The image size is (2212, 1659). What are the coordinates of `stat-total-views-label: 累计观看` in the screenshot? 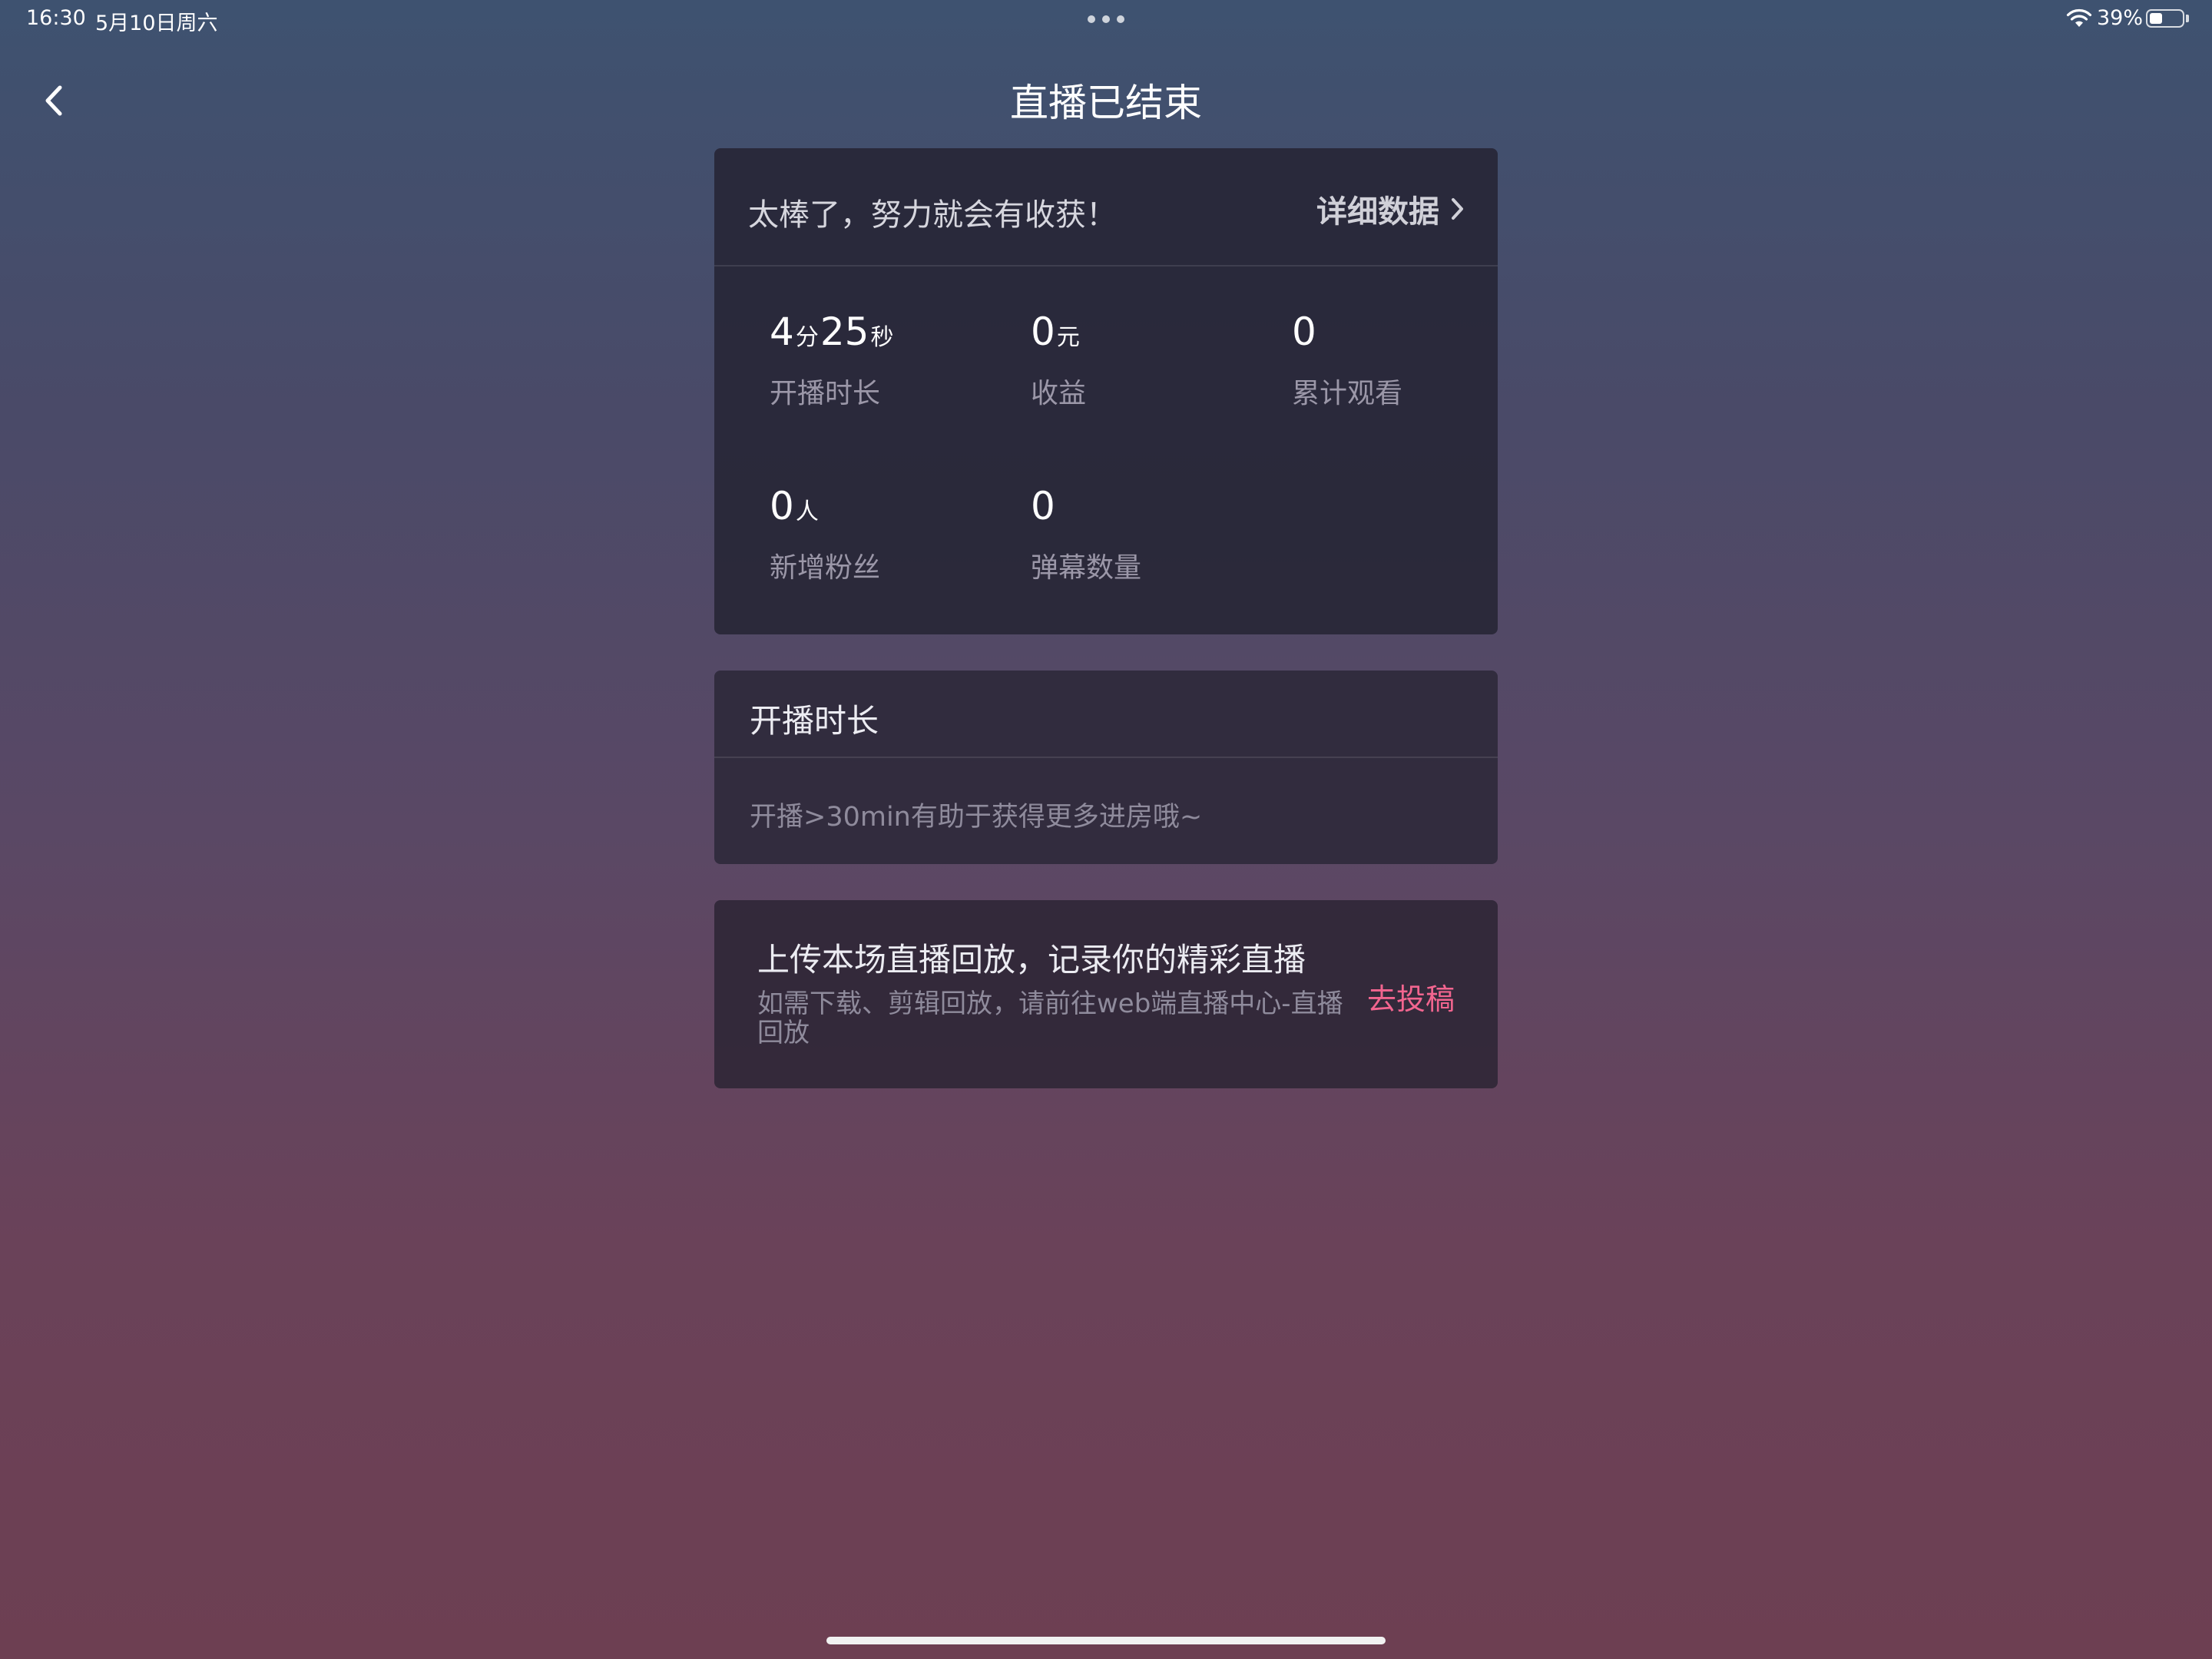 It's located at (1348, 393).